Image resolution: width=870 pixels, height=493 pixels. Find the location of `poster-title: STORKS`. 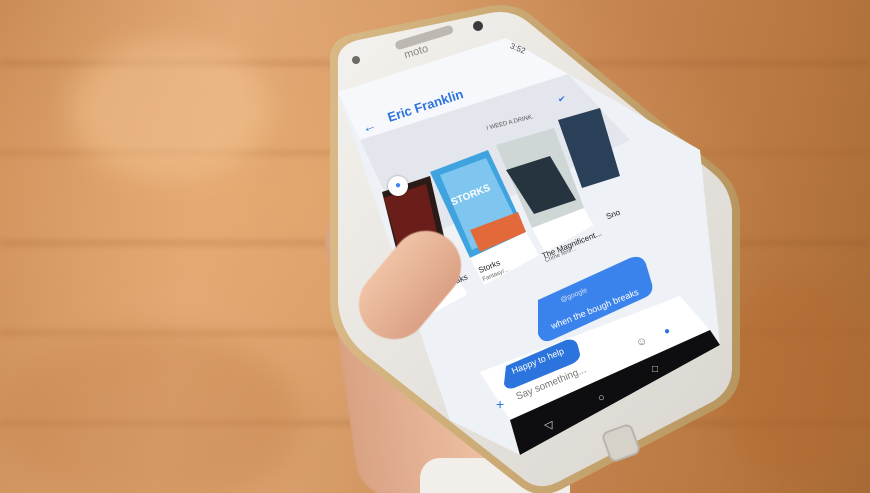

poster-title: STORKS is located at coordinates (471, 195).